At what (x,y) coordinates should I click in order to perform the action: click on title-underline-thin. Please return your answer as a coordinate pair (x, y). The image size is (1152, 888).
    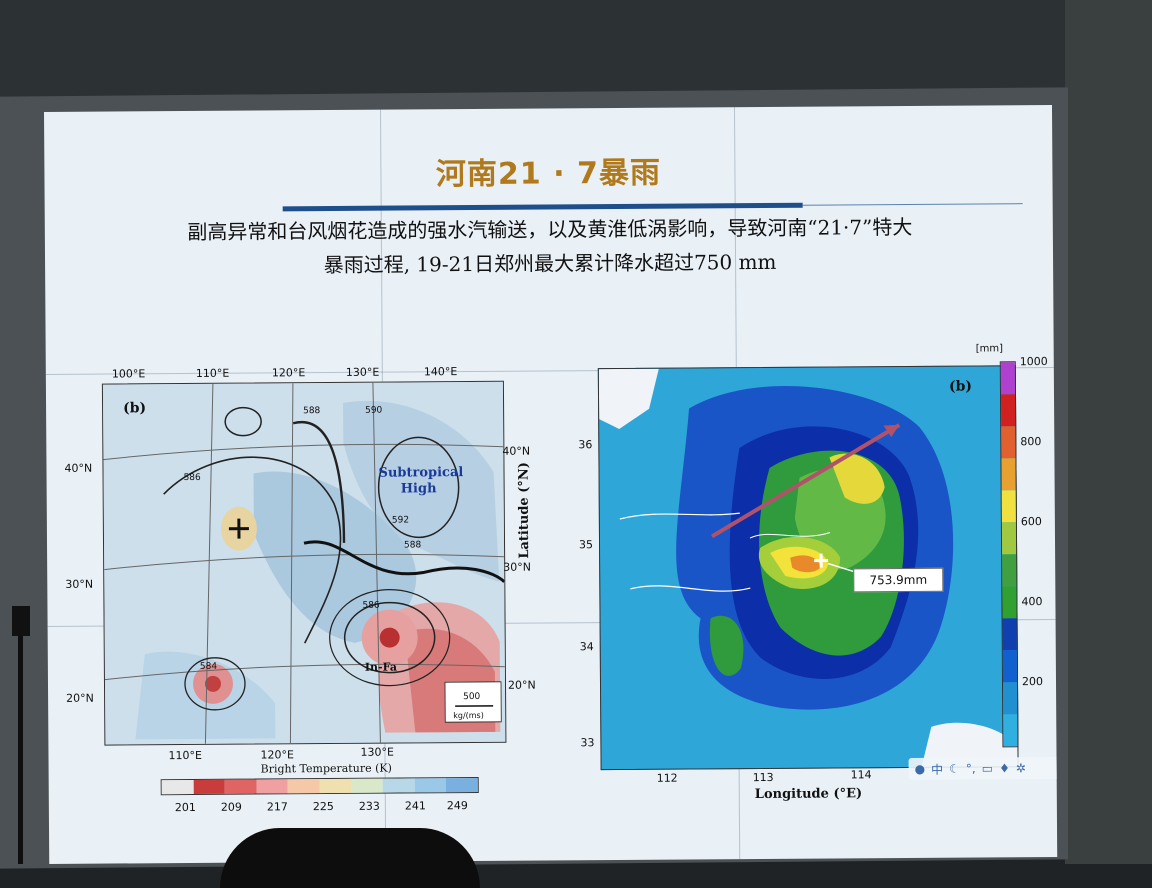
    Looking at the image, I should click on (913, 204).